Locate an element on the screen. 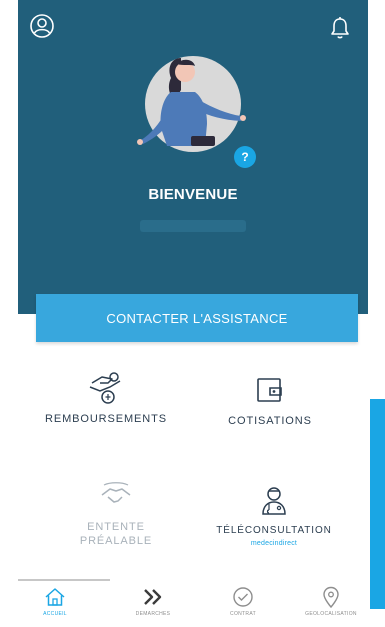 Image resolution: width=385 pixels, height=627 pixels. right-edge-strip is located at coordinates (376, 313).